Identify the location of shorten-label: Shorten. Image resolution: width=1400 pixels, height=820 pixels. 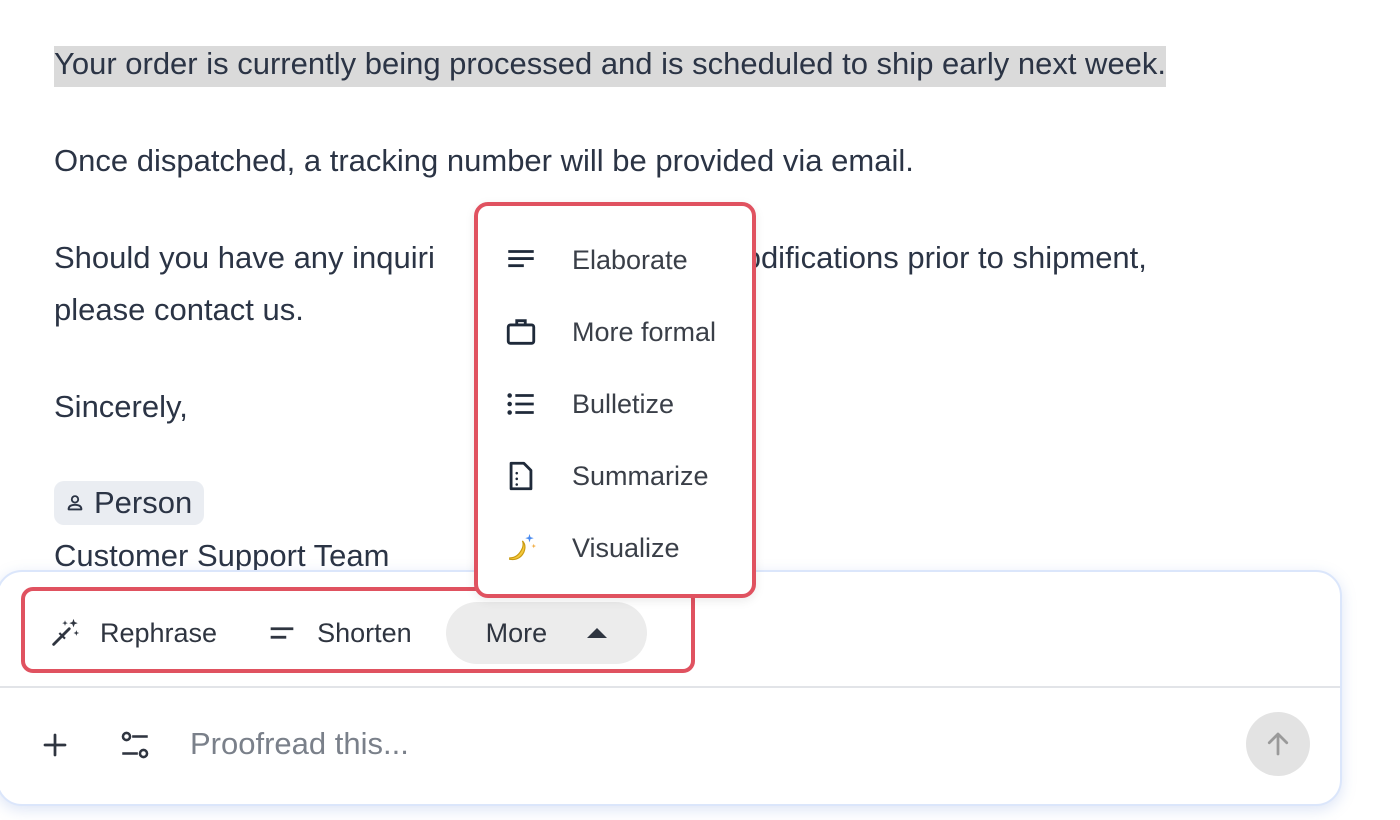
(364, 632).